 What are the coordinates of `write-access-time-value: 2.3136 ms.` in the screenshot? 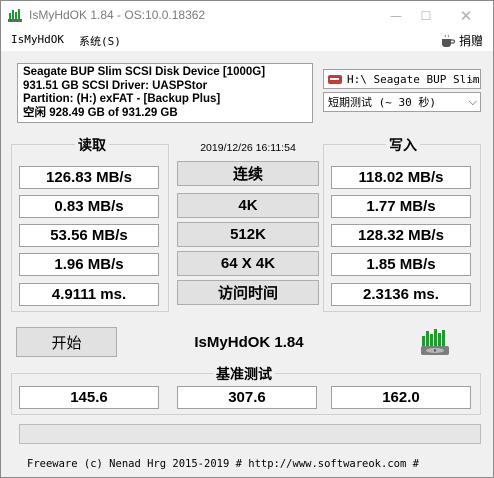 It's located at (401, 294).